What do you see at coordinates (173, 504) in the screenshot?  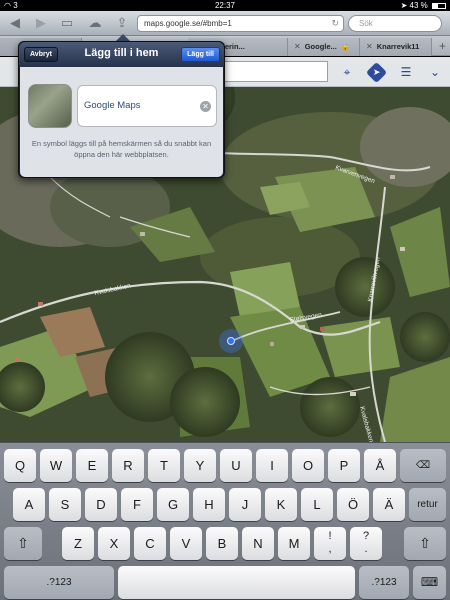 I see `key: G` at bounding box center [173, 504].